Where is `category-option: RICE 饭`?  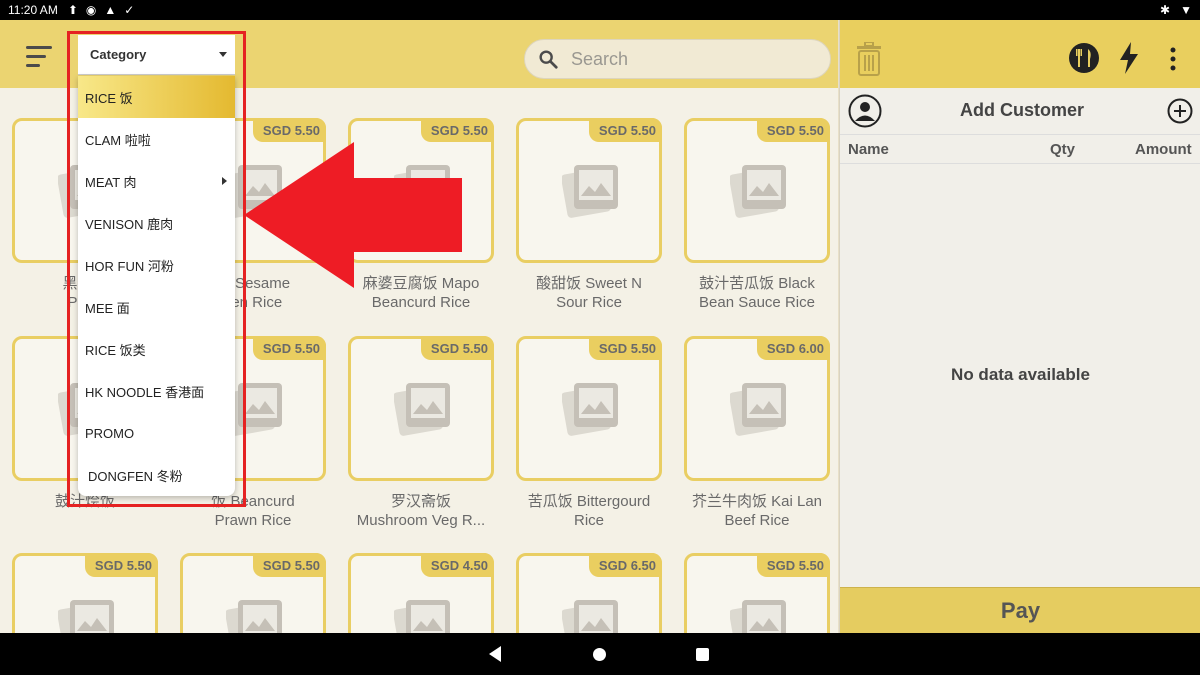 category-option: RICE 饭 is located at coordinates (156, 97).